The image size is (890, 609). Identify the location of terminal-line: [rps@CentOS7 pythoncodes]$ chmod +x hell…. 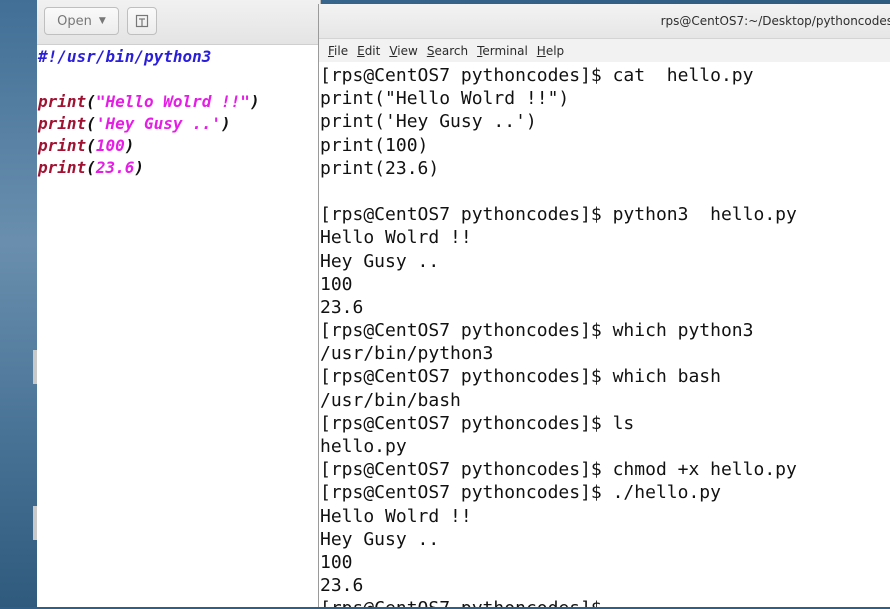
(558, 470).